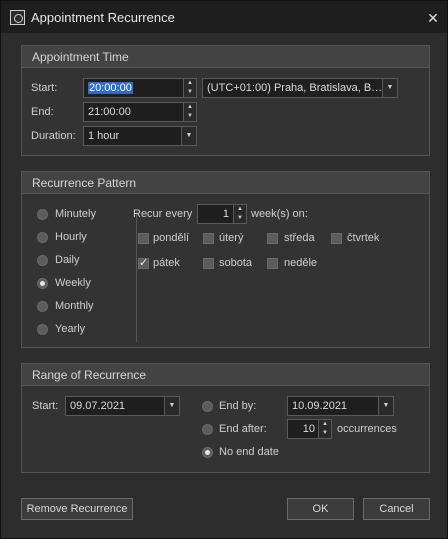 This screenshot has width=448, height=539. I want to click on no-end-date-label: No end date, so click(249, 452).